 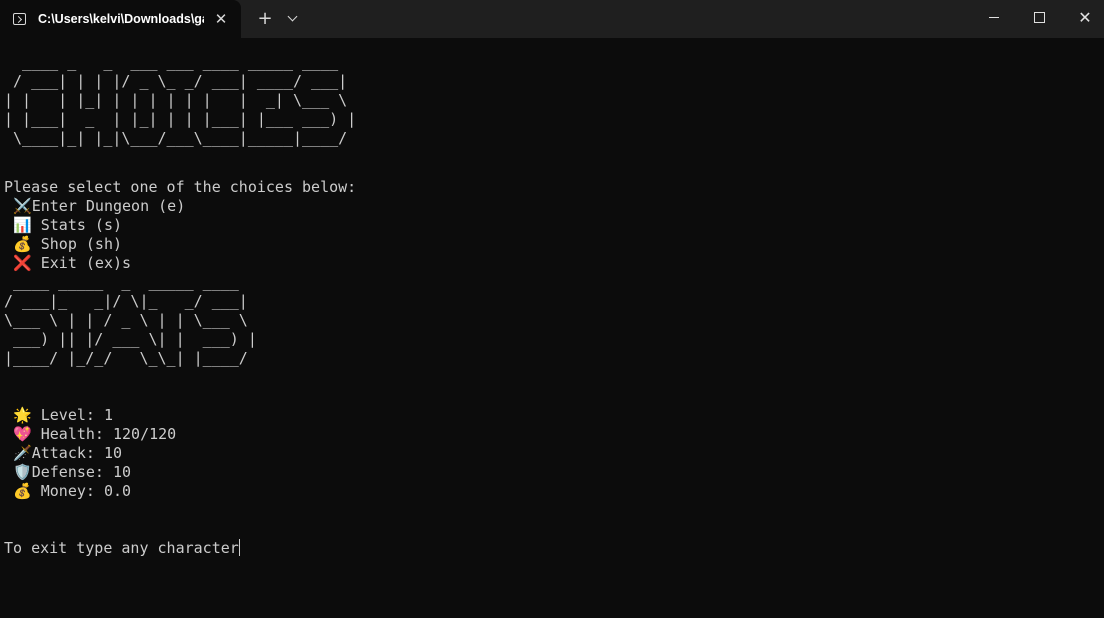 I want to click on swords-icon: ⚔️, so click(x=22, y=206).